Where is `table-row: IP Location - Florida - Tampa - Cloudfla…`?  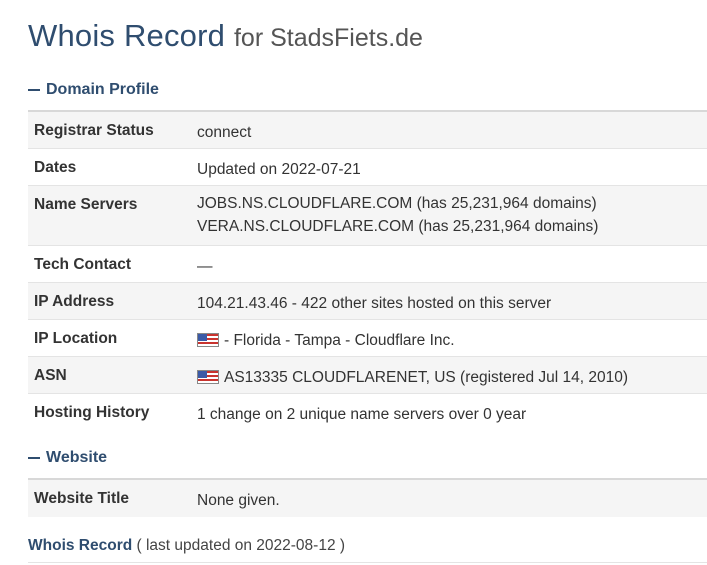 table-row: IP Location - Florida - Tampa - Cloudfla… is located at coordinates (367, 338).